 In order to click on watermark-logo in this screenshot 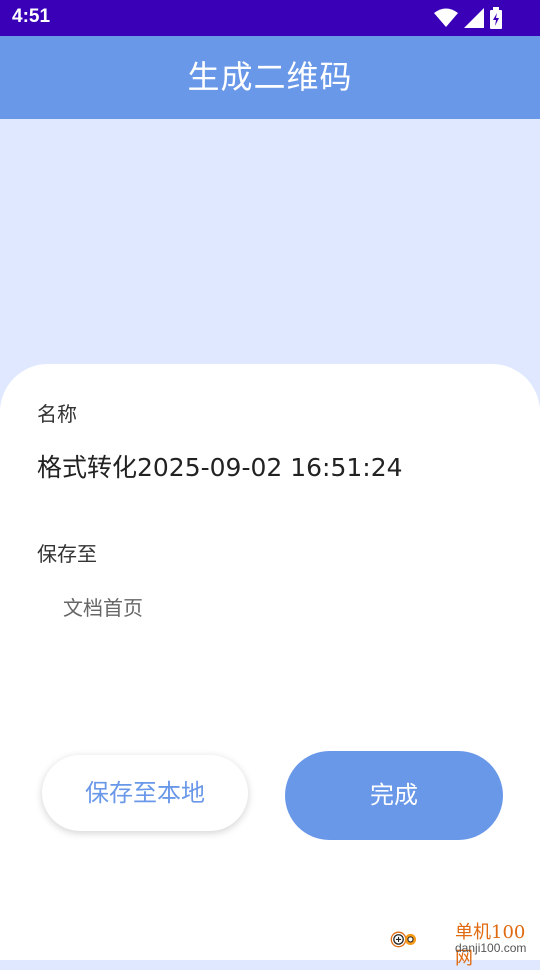, I will do `click(403, 939)`.